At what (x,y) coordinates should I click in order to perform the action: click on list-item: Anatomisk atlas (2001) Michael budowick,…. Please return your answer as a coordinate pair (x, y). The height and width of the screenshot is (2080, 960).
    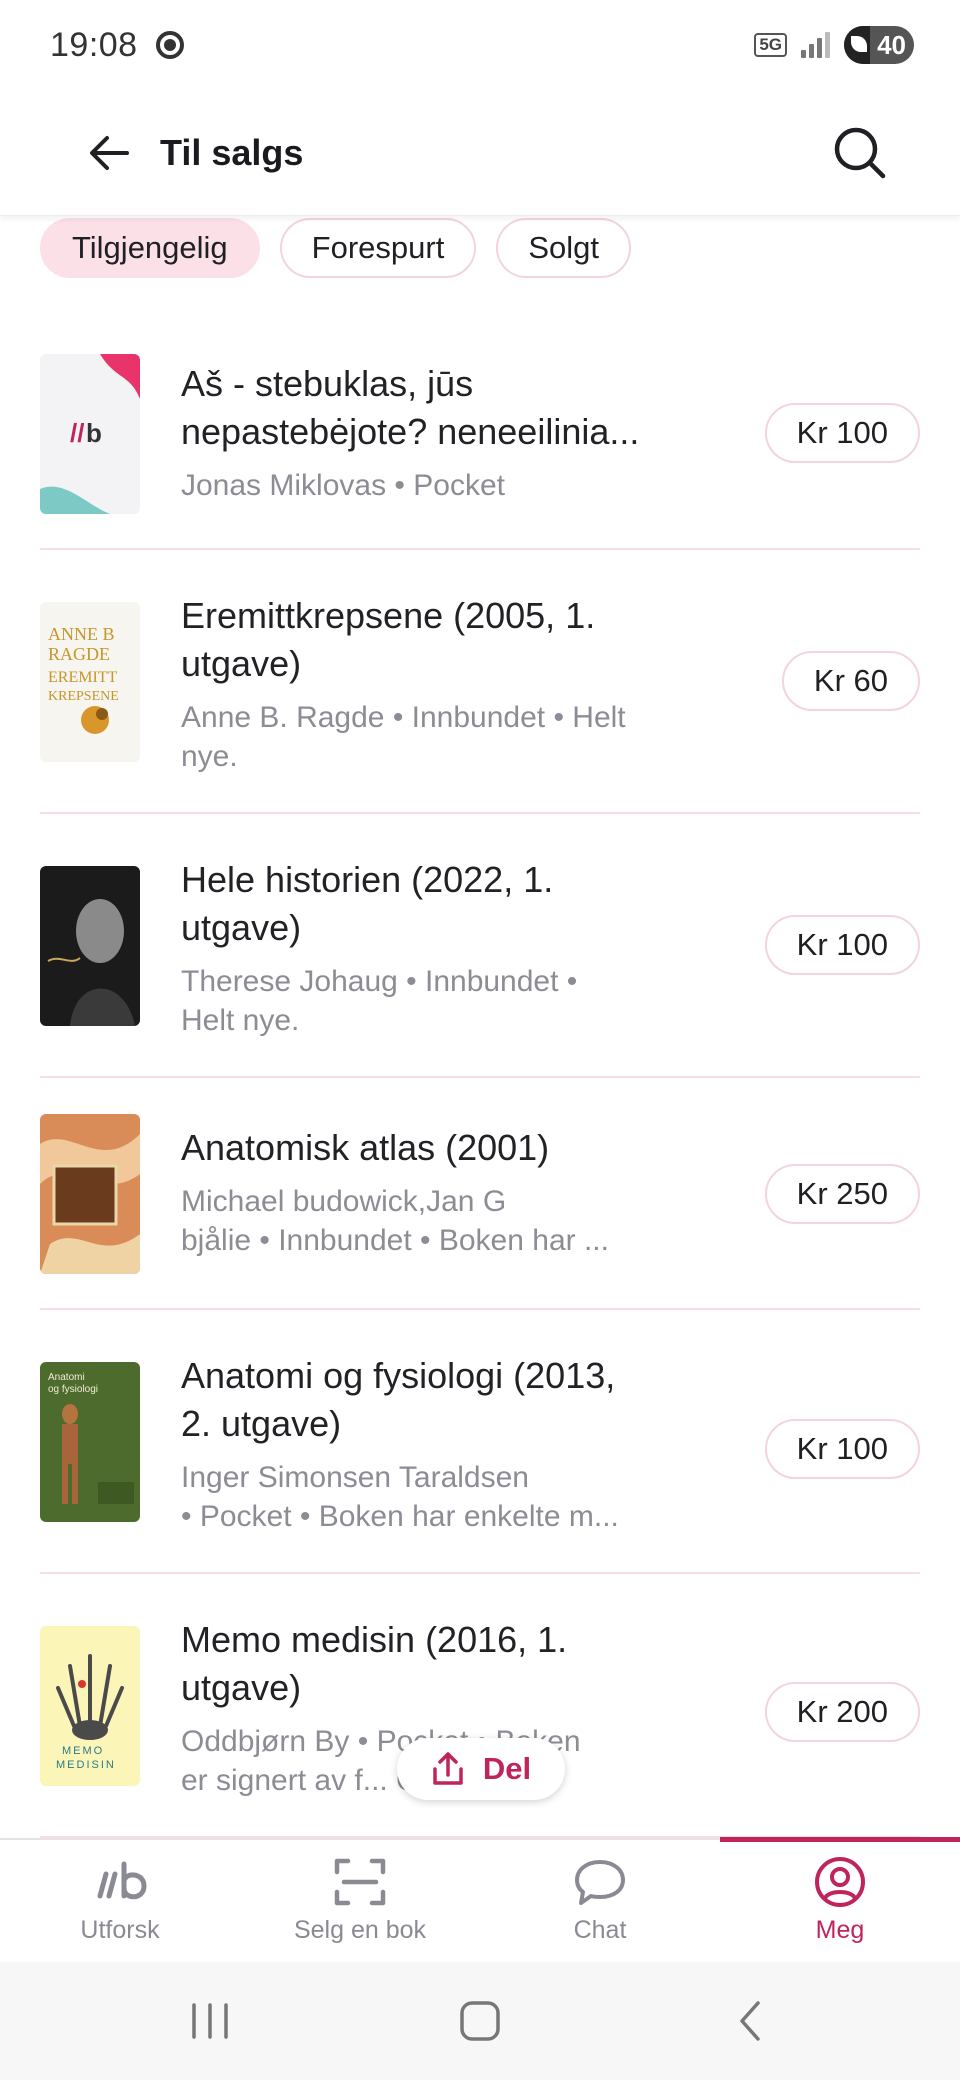
    Looking at the image, I should click on (480, 1194).